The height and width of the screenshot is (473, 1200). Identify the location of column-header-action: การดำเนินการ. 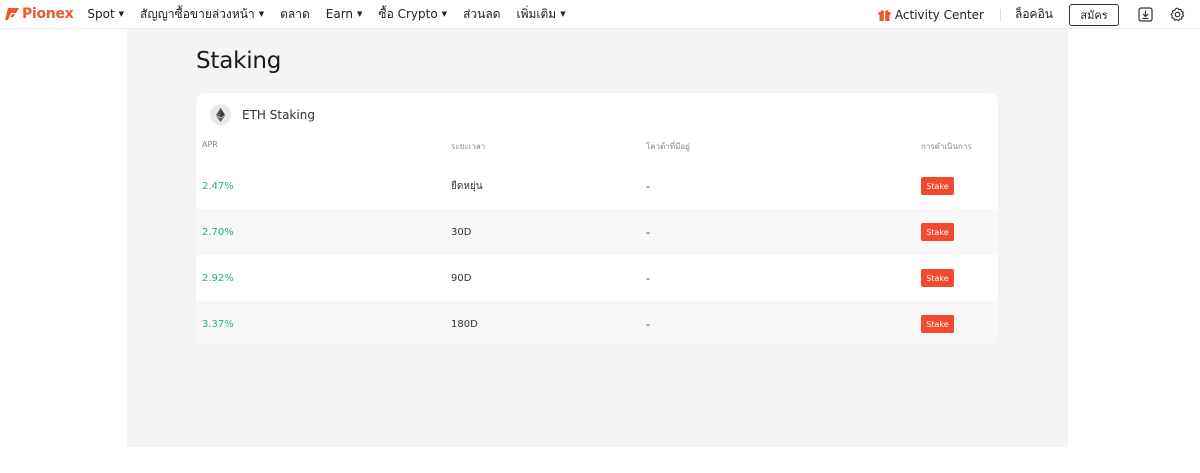
(946, 146).